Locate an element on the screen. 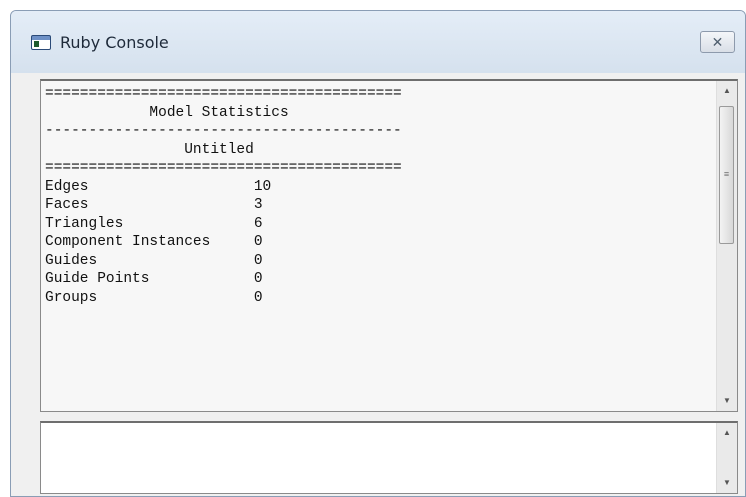 This screenshot has height=497, width=746. title-bar: Ruby Console ✕ is located at coordinates (378, 42).